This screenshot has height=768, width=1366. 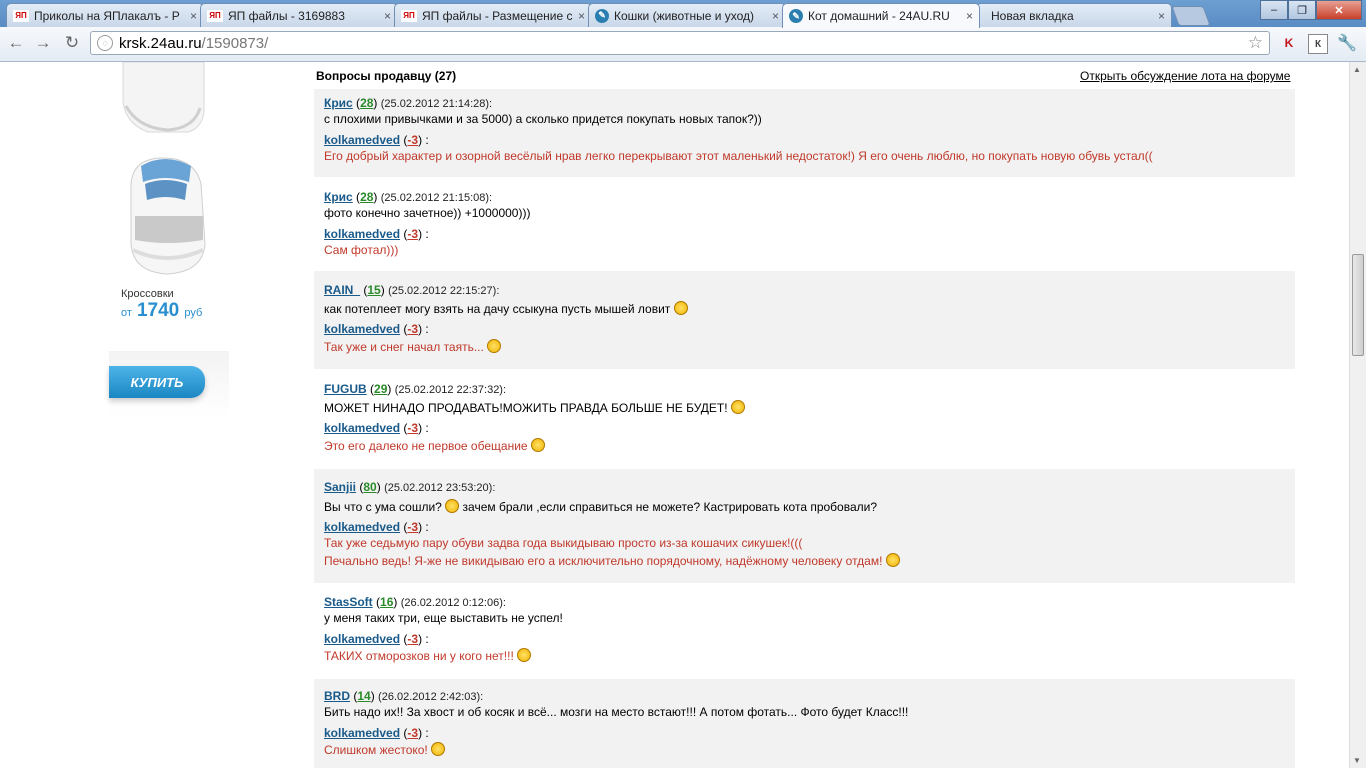 I want to click on browser-toolbar: ← → ↻ ◌ krsk.24au.ru /1590873/ ☆ K К 🔧, so click(x=683, y=44).